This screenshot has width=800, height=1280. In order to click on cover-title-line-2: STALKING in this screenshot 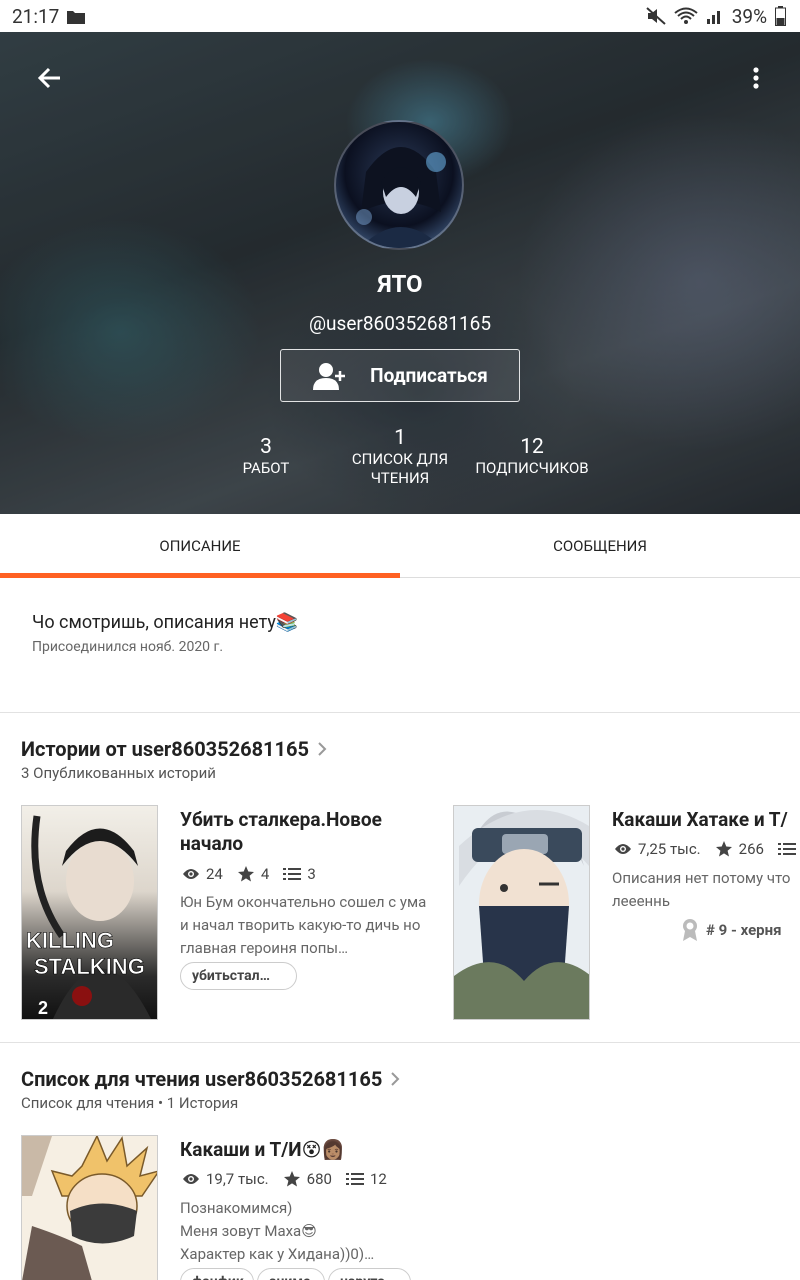, I will do `click(89, 966)`.